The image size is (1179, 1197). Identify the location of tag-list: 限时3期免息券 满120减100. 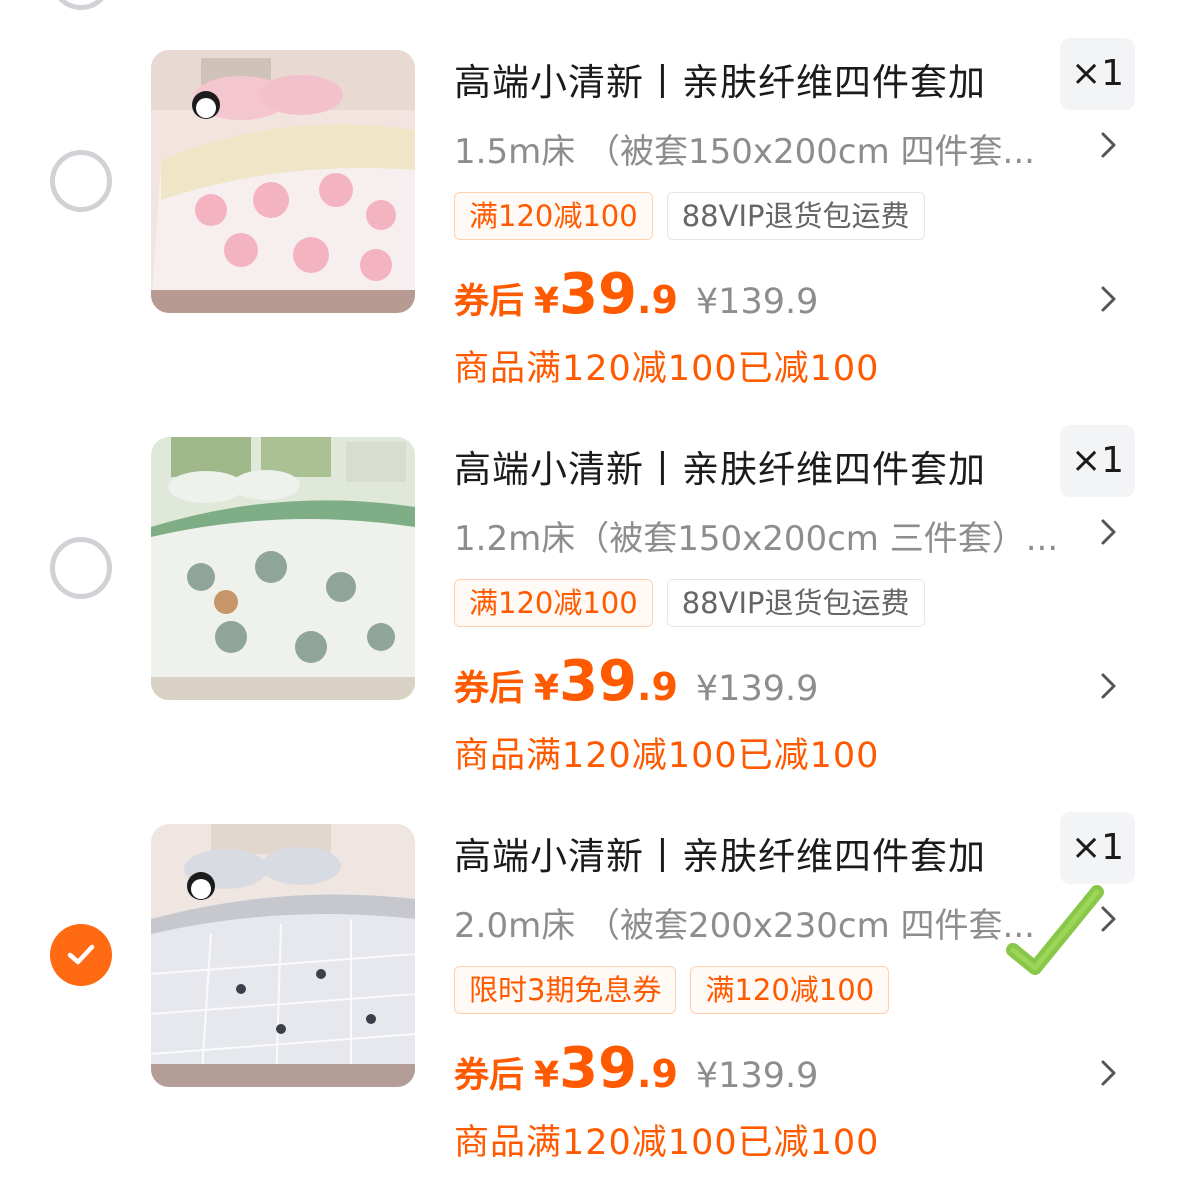
(672, 990).